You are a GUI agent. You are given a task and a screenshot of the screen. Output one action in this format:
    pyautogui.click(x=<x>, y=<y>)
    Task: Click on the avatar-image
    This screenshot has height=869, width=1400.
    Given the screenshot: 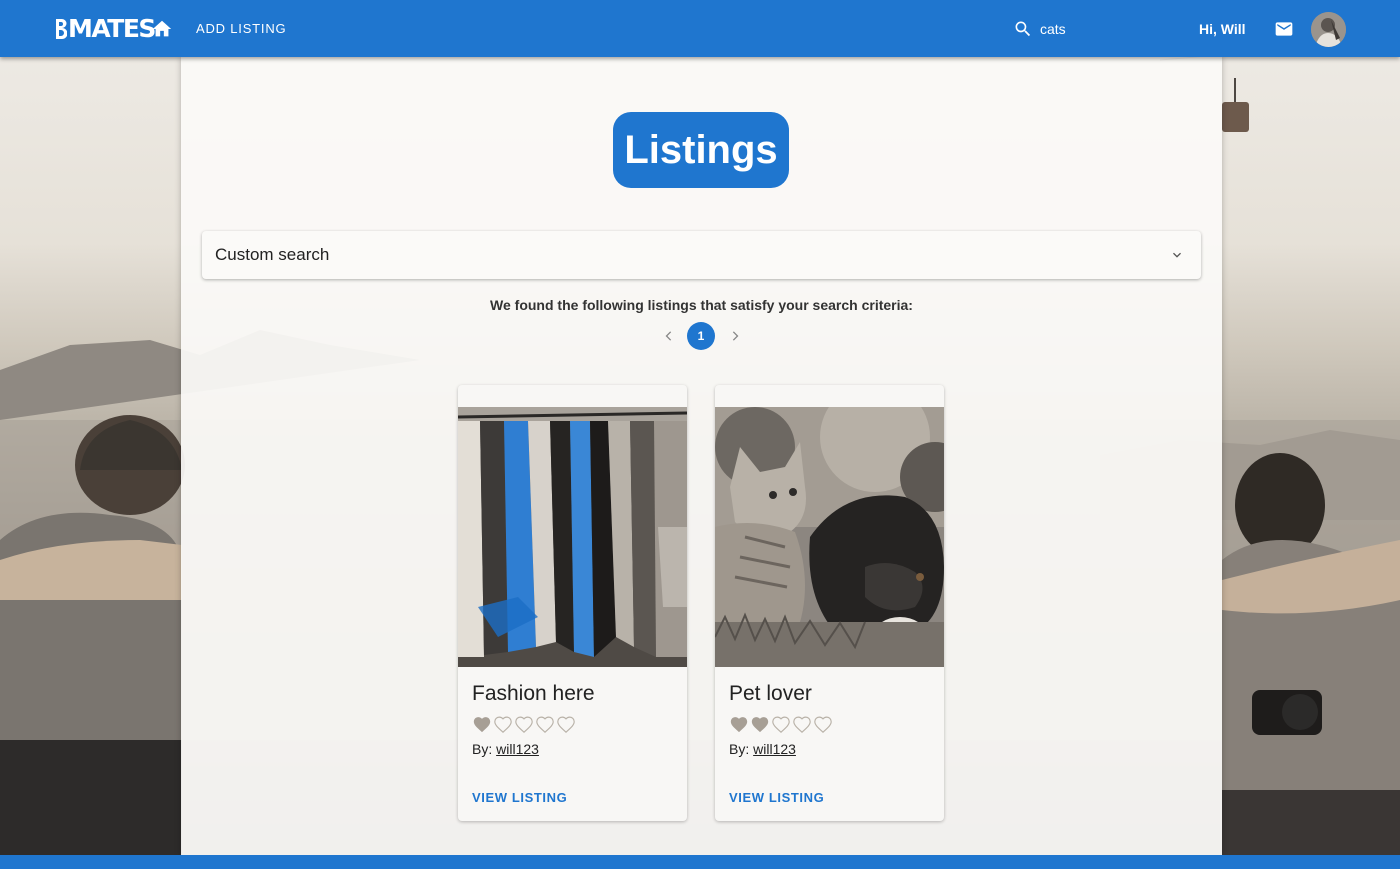 What is the action you would take?
    pyautogui.click(x=1328, y=29)
    